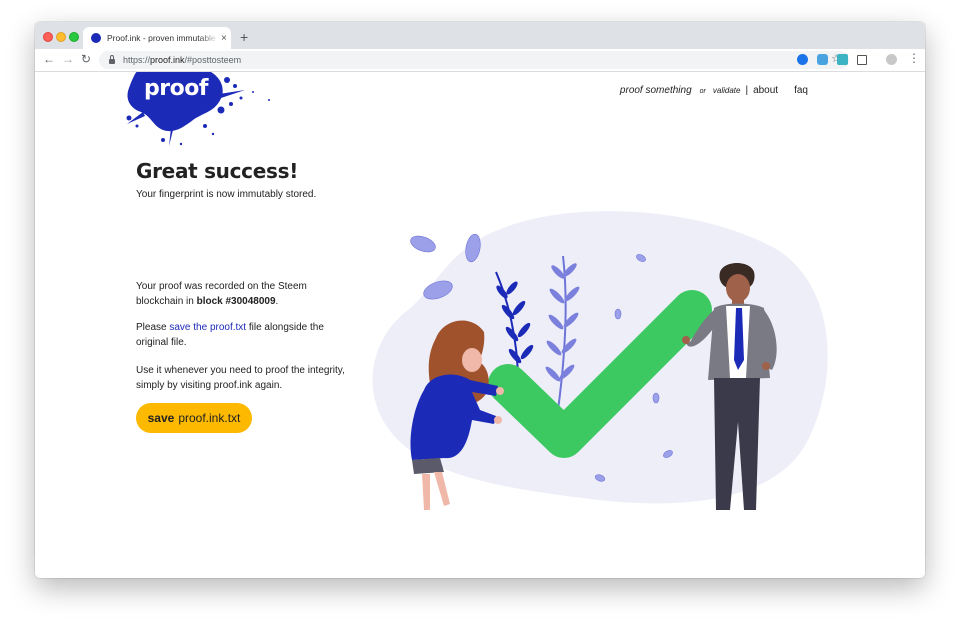 The height and width of the screenshot is (626, 960). What do you see at coordinates (207, 327) in the screenshot?
I see `save-proof-link: save the proof.txt` at bounding box center [207, 327].